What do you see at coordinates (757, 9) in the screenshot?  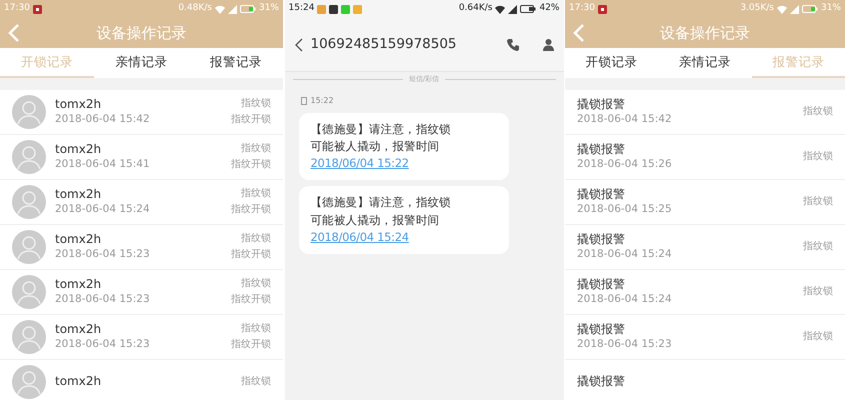 I see `network-speed-text: 3.05K/s` at bounding box center [757, 9].